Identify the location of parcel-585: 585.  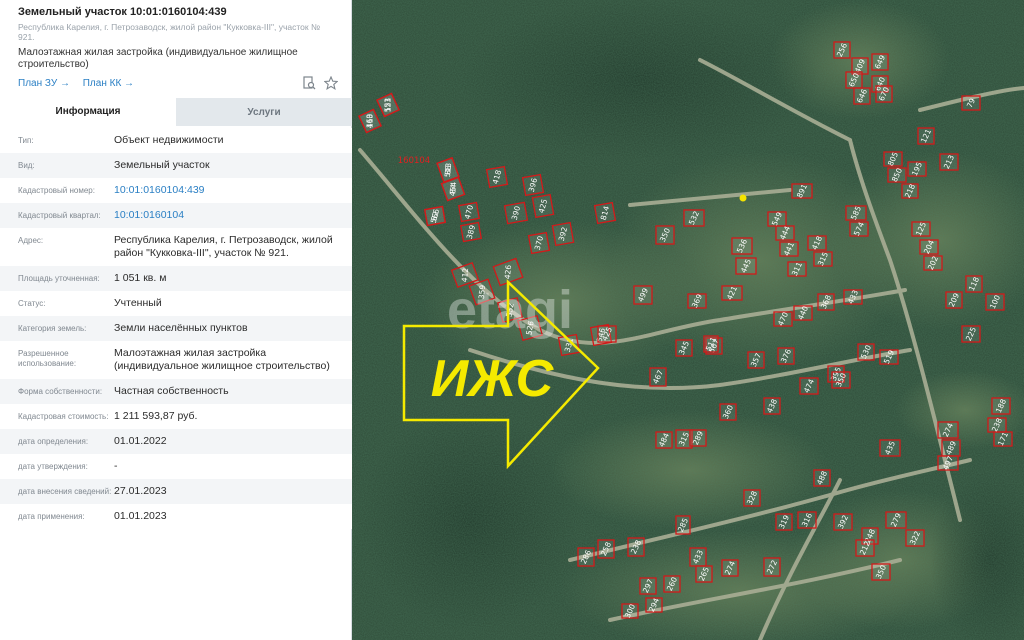
(856, 212).